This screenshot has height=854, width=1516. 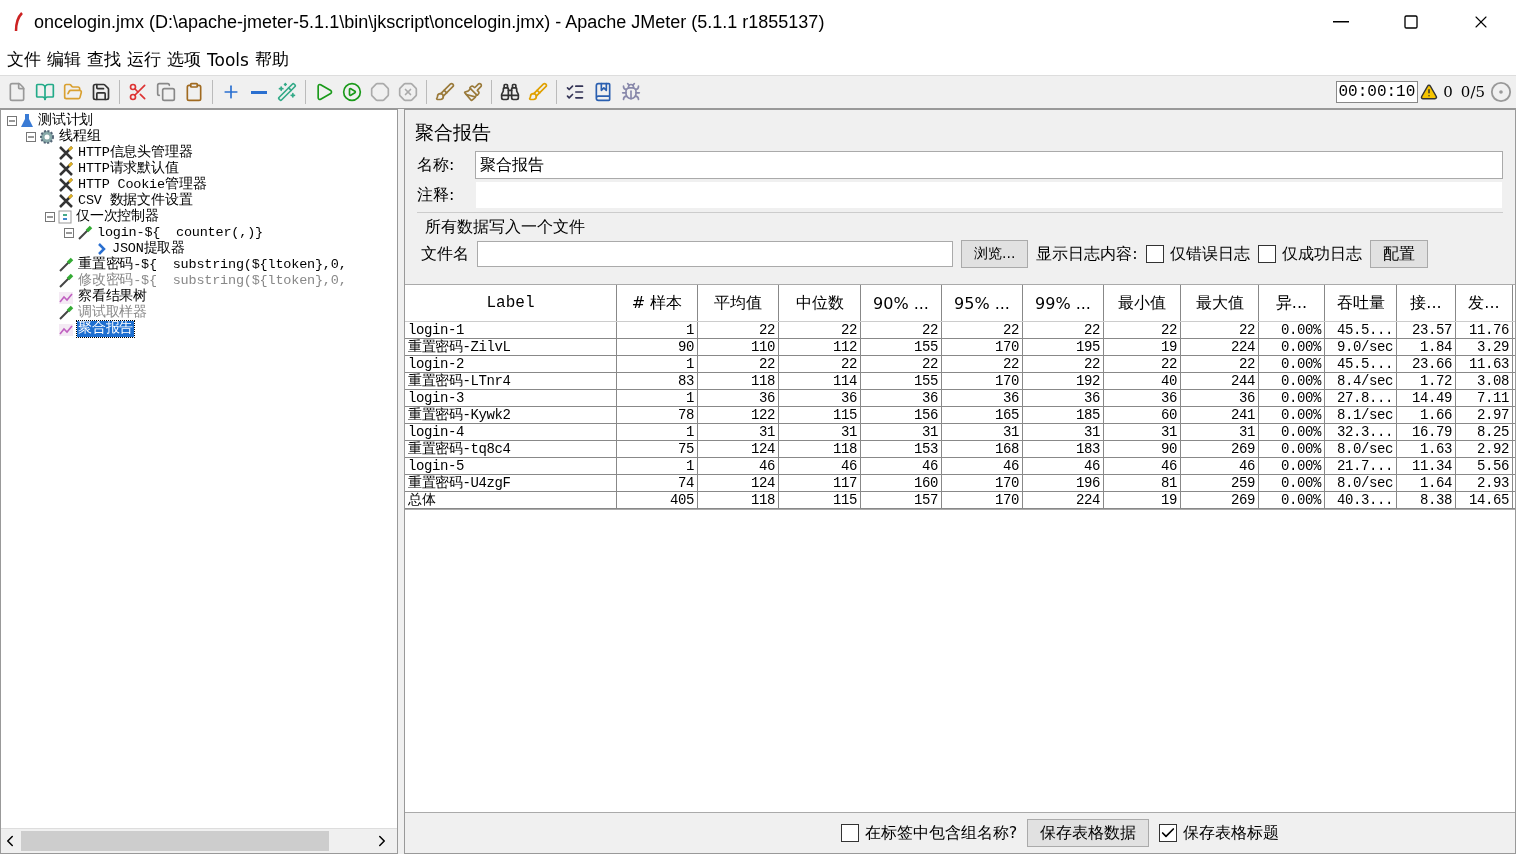 I want to click on tree-item: 仅一次控制器, so click(x=117, y=217).